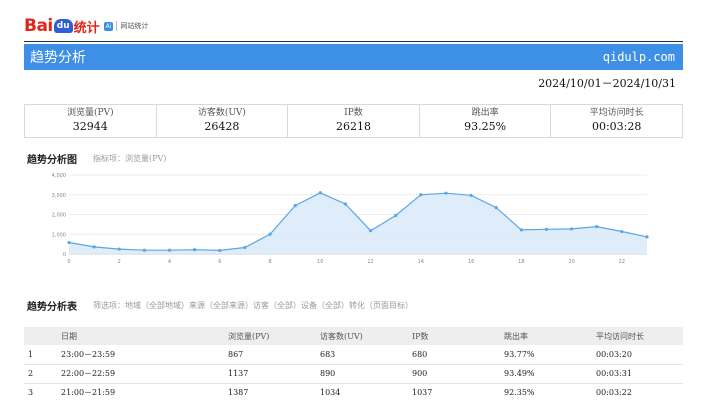 This screenshot has width=707, height=400. Describe the element at coordinates (270, 336) in the screenshot. I see `col-header-pv: 浏览量(PV)` at that location.